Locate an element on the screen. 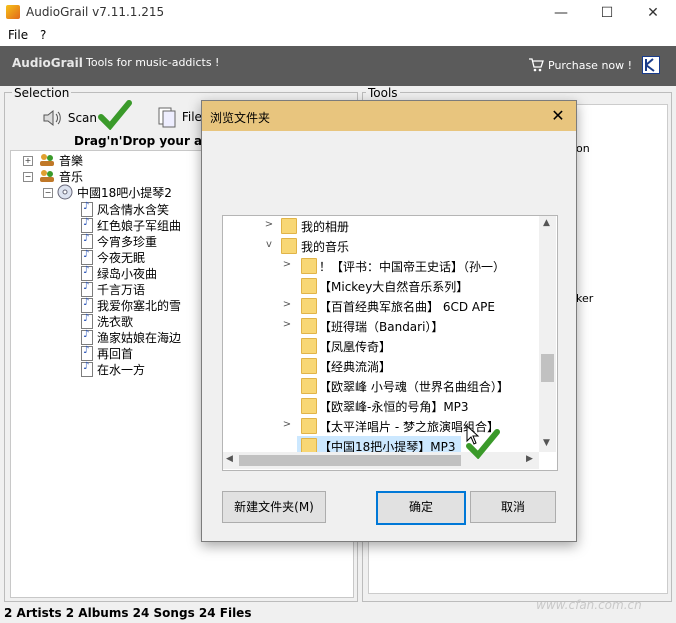 Image resolution: width=676 pixels, height=623 pixels. cancel-button: 取消 is located at coordinates (513, 507).